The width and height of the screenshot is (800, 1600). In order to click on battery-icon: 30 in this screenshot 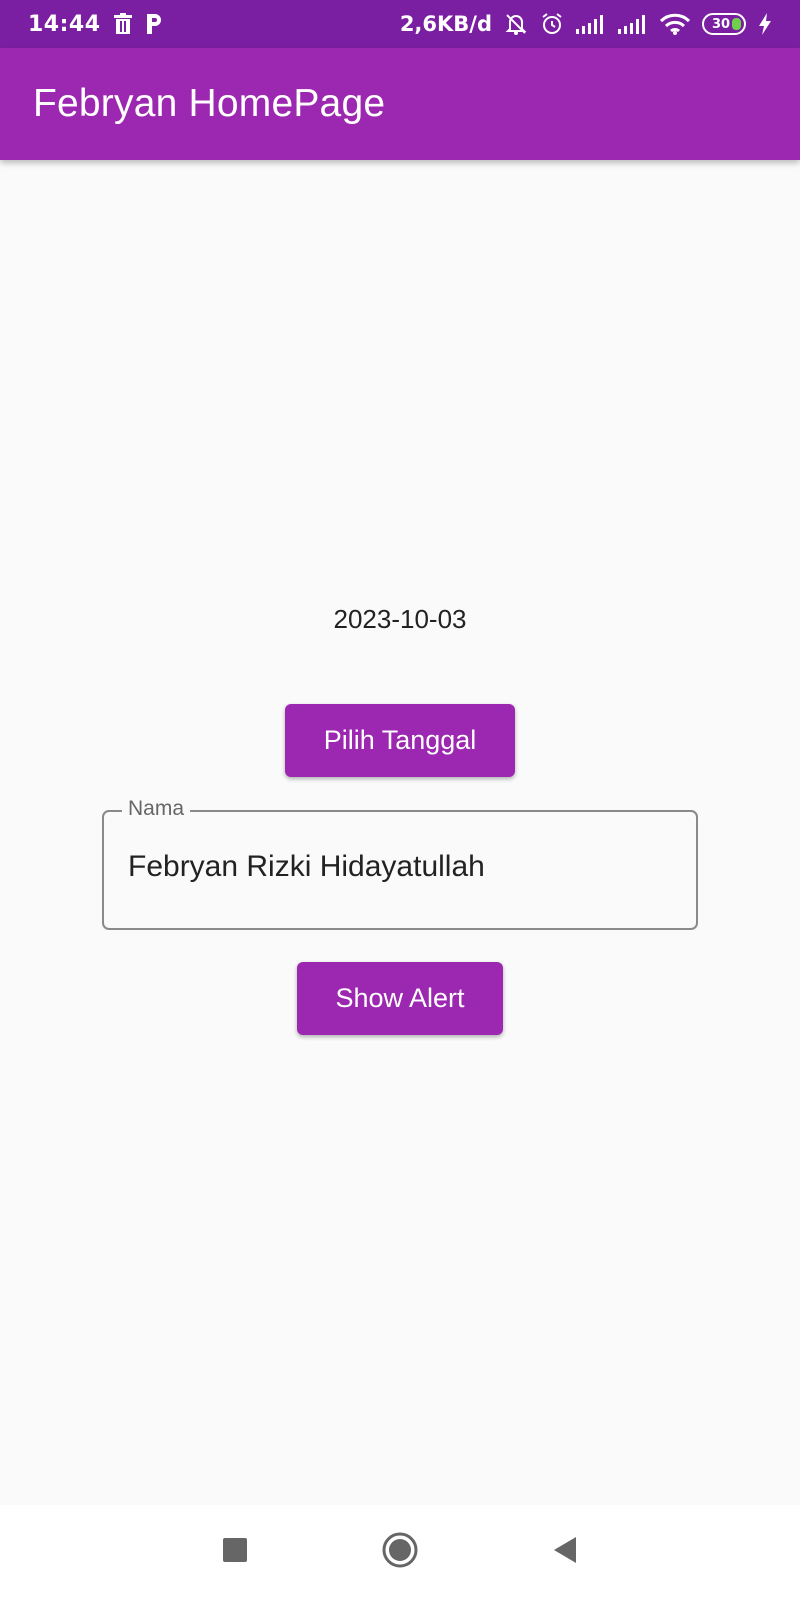, I will do `click(724, 24)`.